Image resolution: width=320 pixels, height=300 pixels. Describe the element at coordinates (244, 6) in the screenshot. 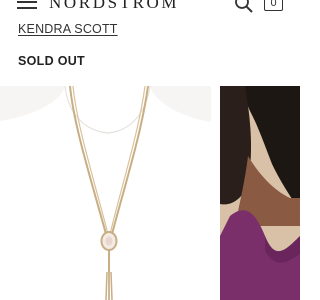

I see `search-icon` at that location.